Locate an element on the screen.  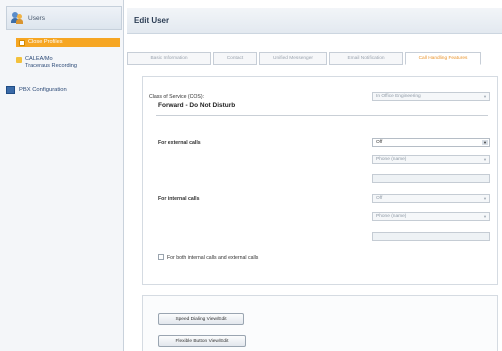
sidebar-header-label: Users is located at coordinates (36, 18).